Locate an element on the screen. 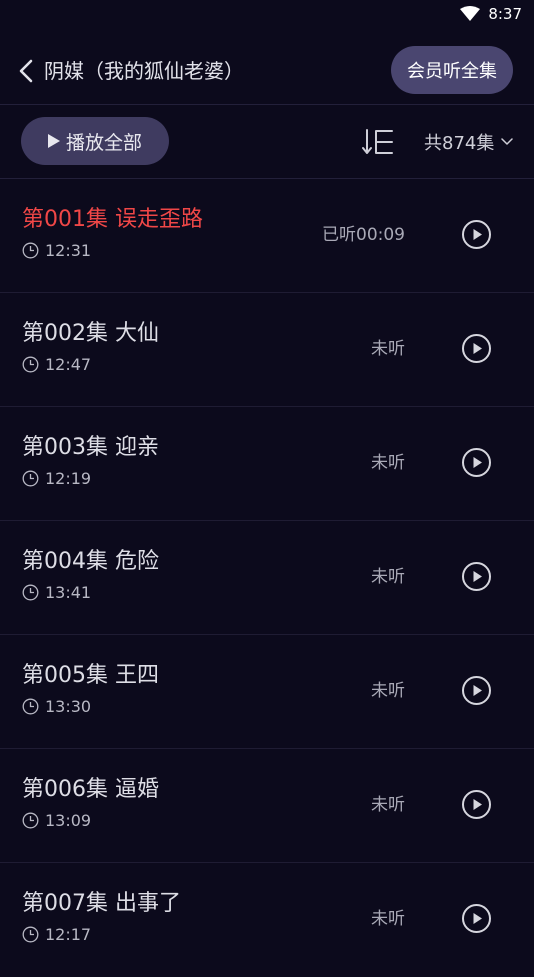  episode-duration: 13:41 is located at coordinates (56, 592).